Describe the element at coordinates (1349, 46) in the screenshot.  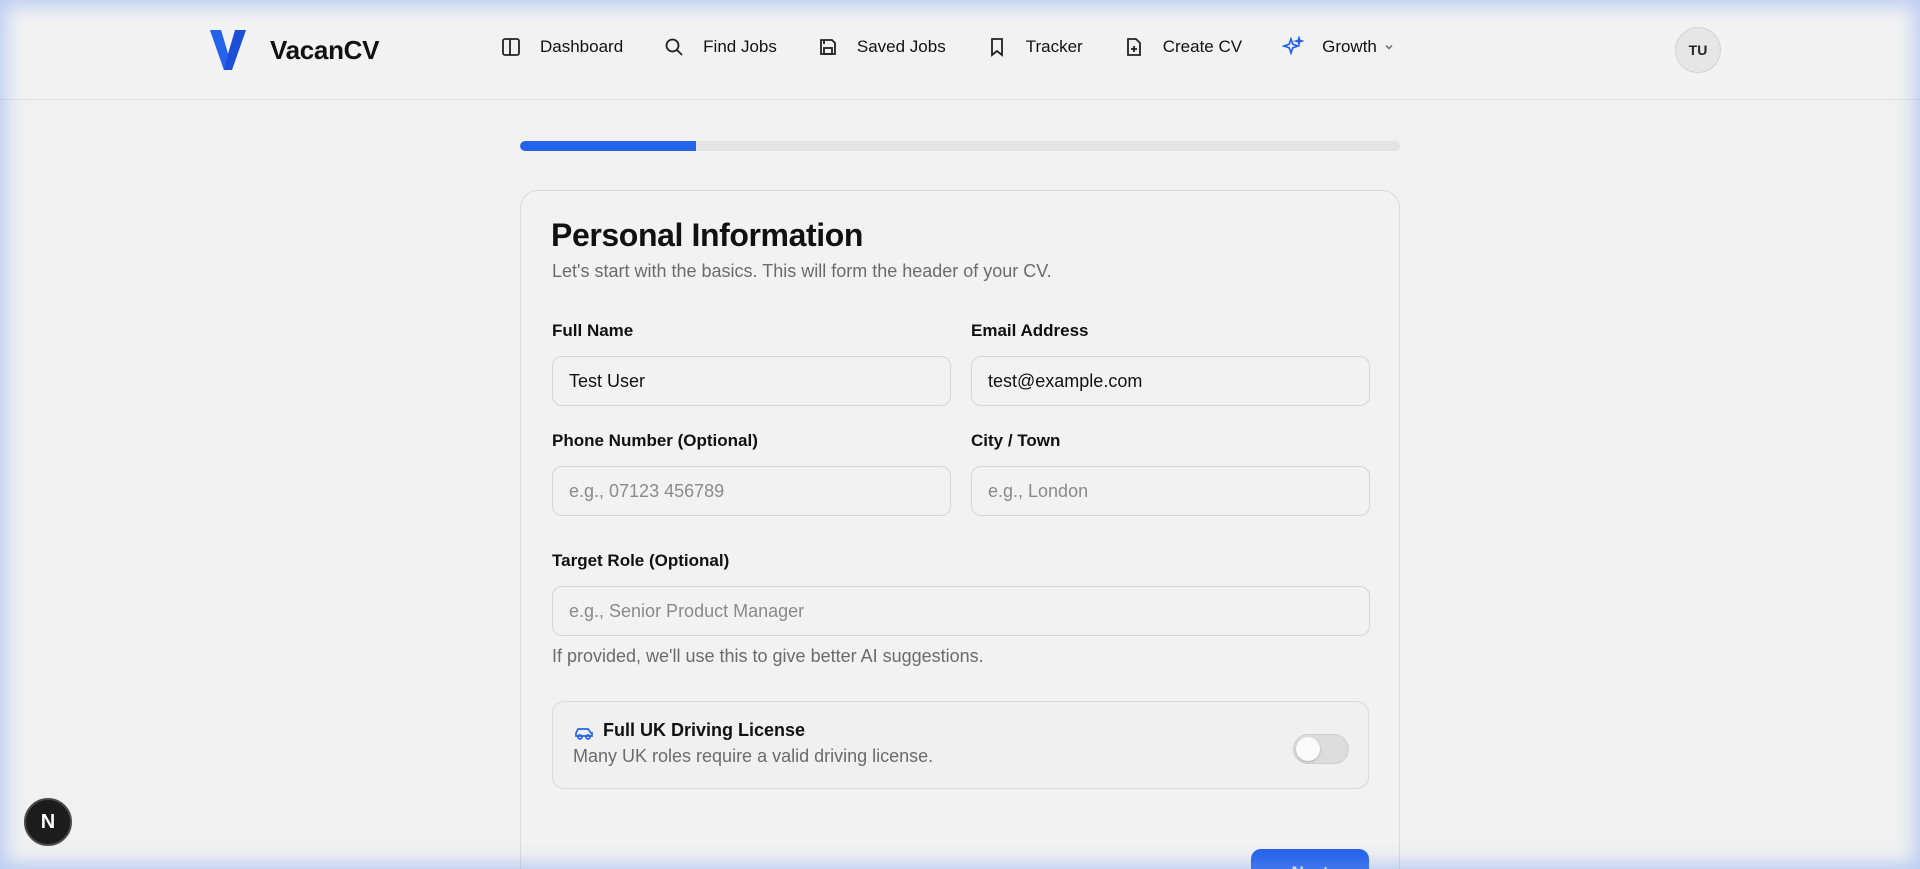
I see `nav-label-growth: Growth` at that location.